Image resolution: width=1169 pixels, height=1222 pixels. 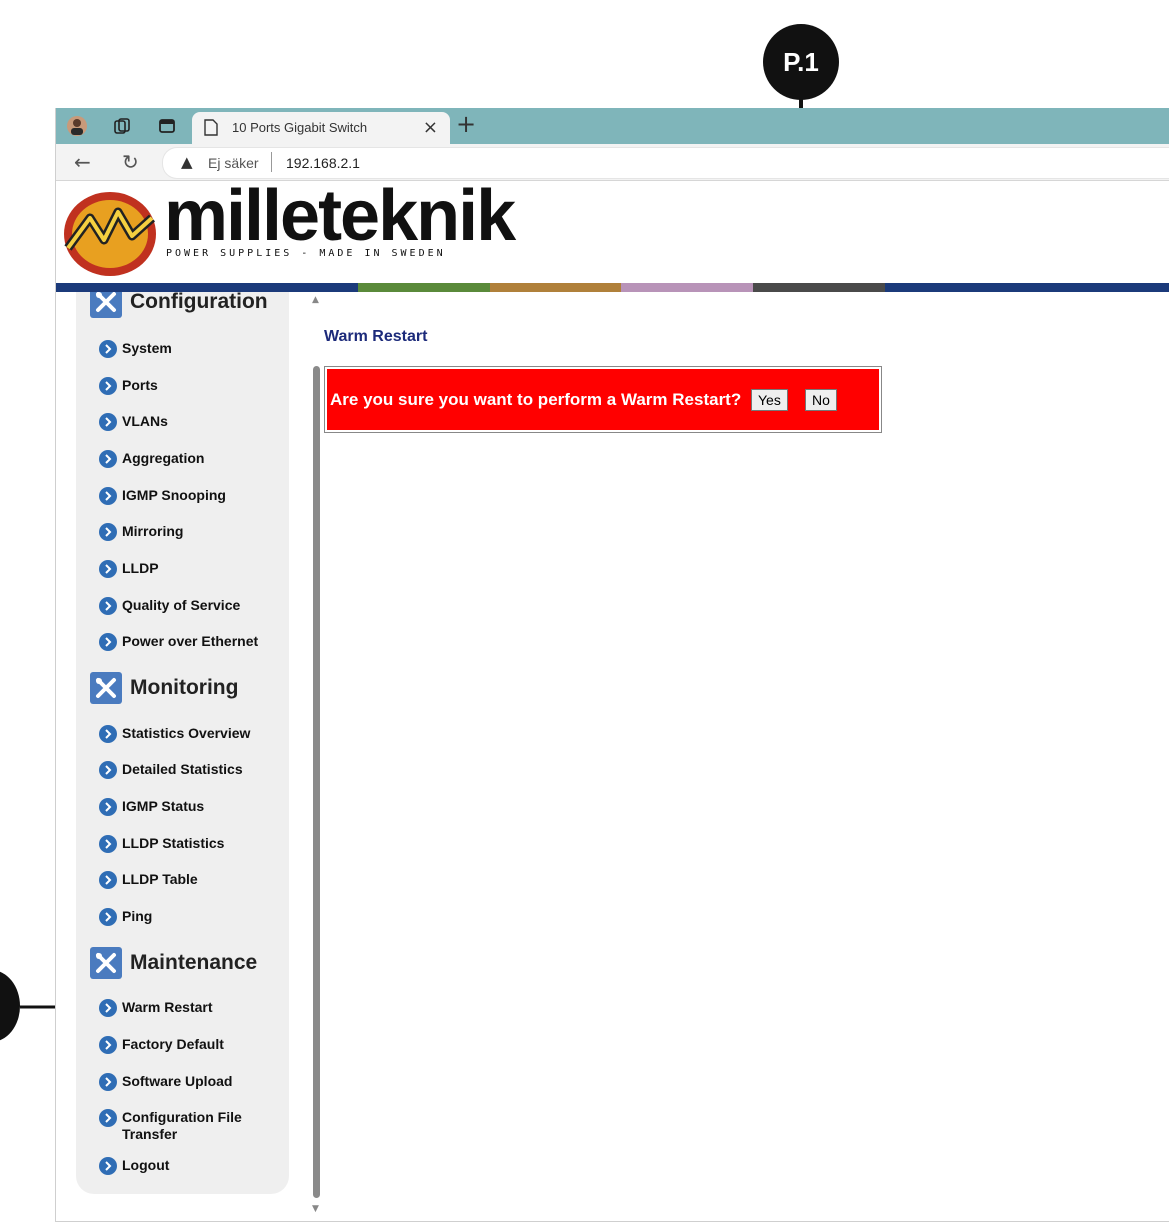 I want to click on sidebar-item-aggregation: Aggregation, so click(x=185, y=459).